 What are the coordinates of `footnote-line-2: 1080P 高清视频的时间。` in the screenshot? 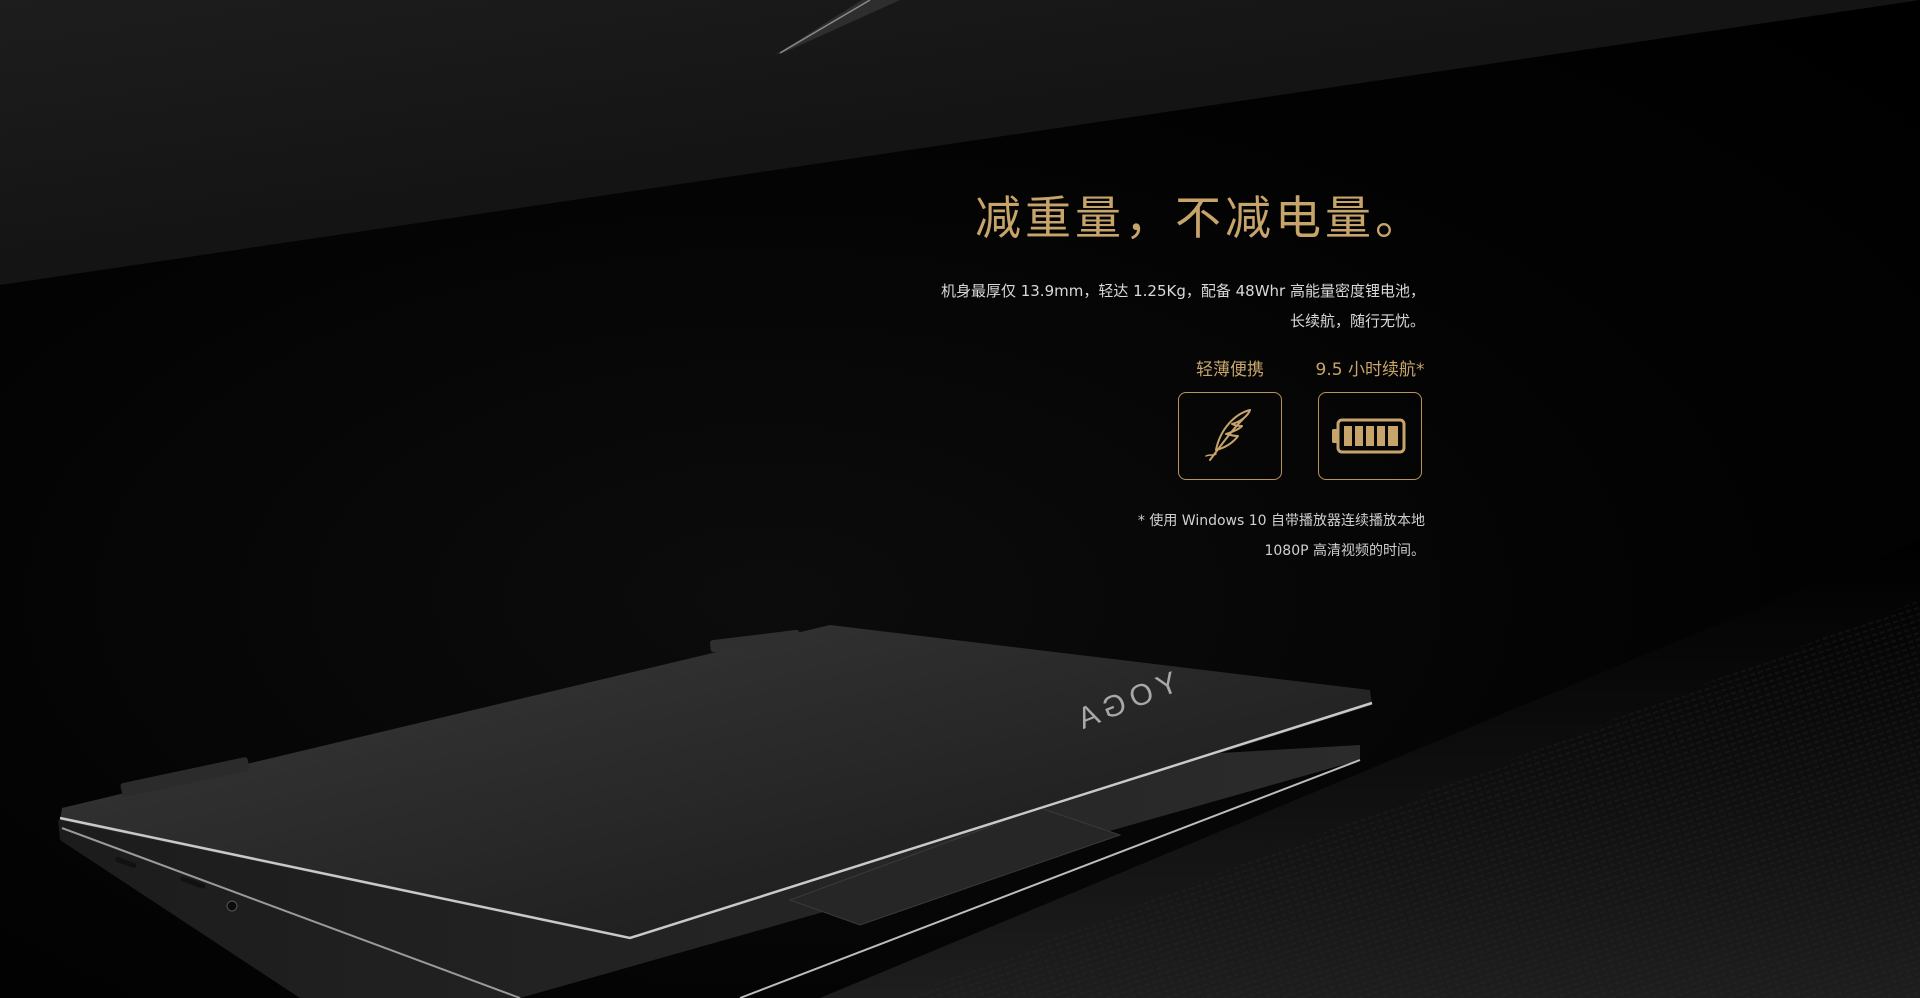 It's located at (1344, 551).